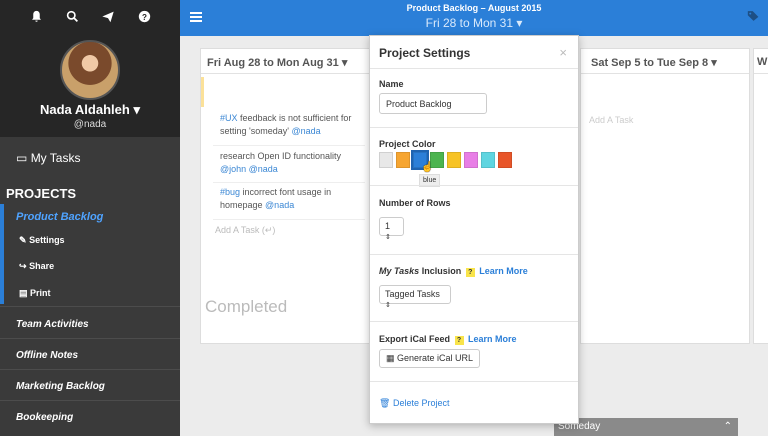 The image size is (768, 436). I want to click on column-header: Sat Sep 5 to Tue Sep 8 ▾, so click(654, 62).